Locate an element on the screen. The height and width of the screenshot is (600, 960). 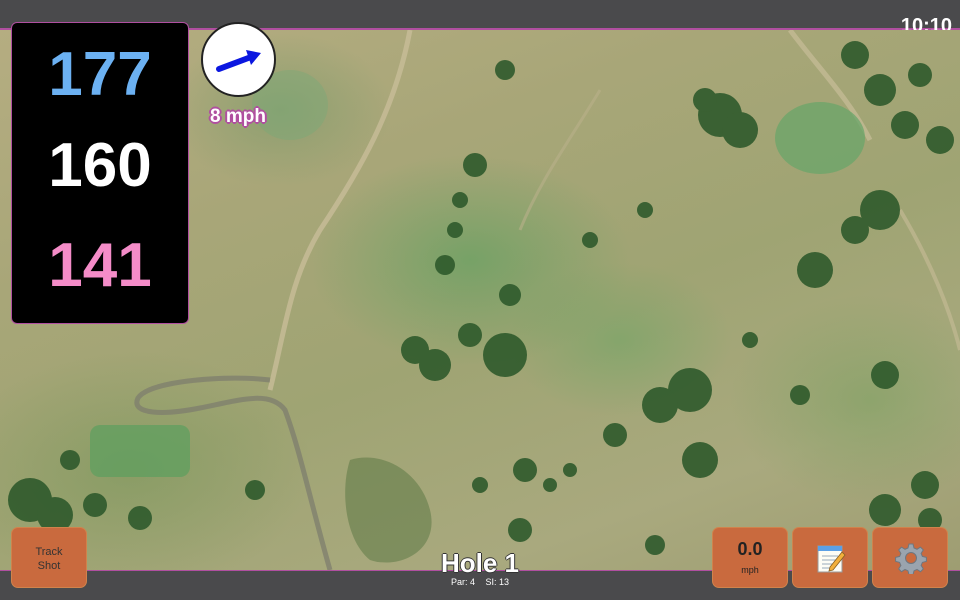
front-distance: 141 is located at coordinates (100, 265).